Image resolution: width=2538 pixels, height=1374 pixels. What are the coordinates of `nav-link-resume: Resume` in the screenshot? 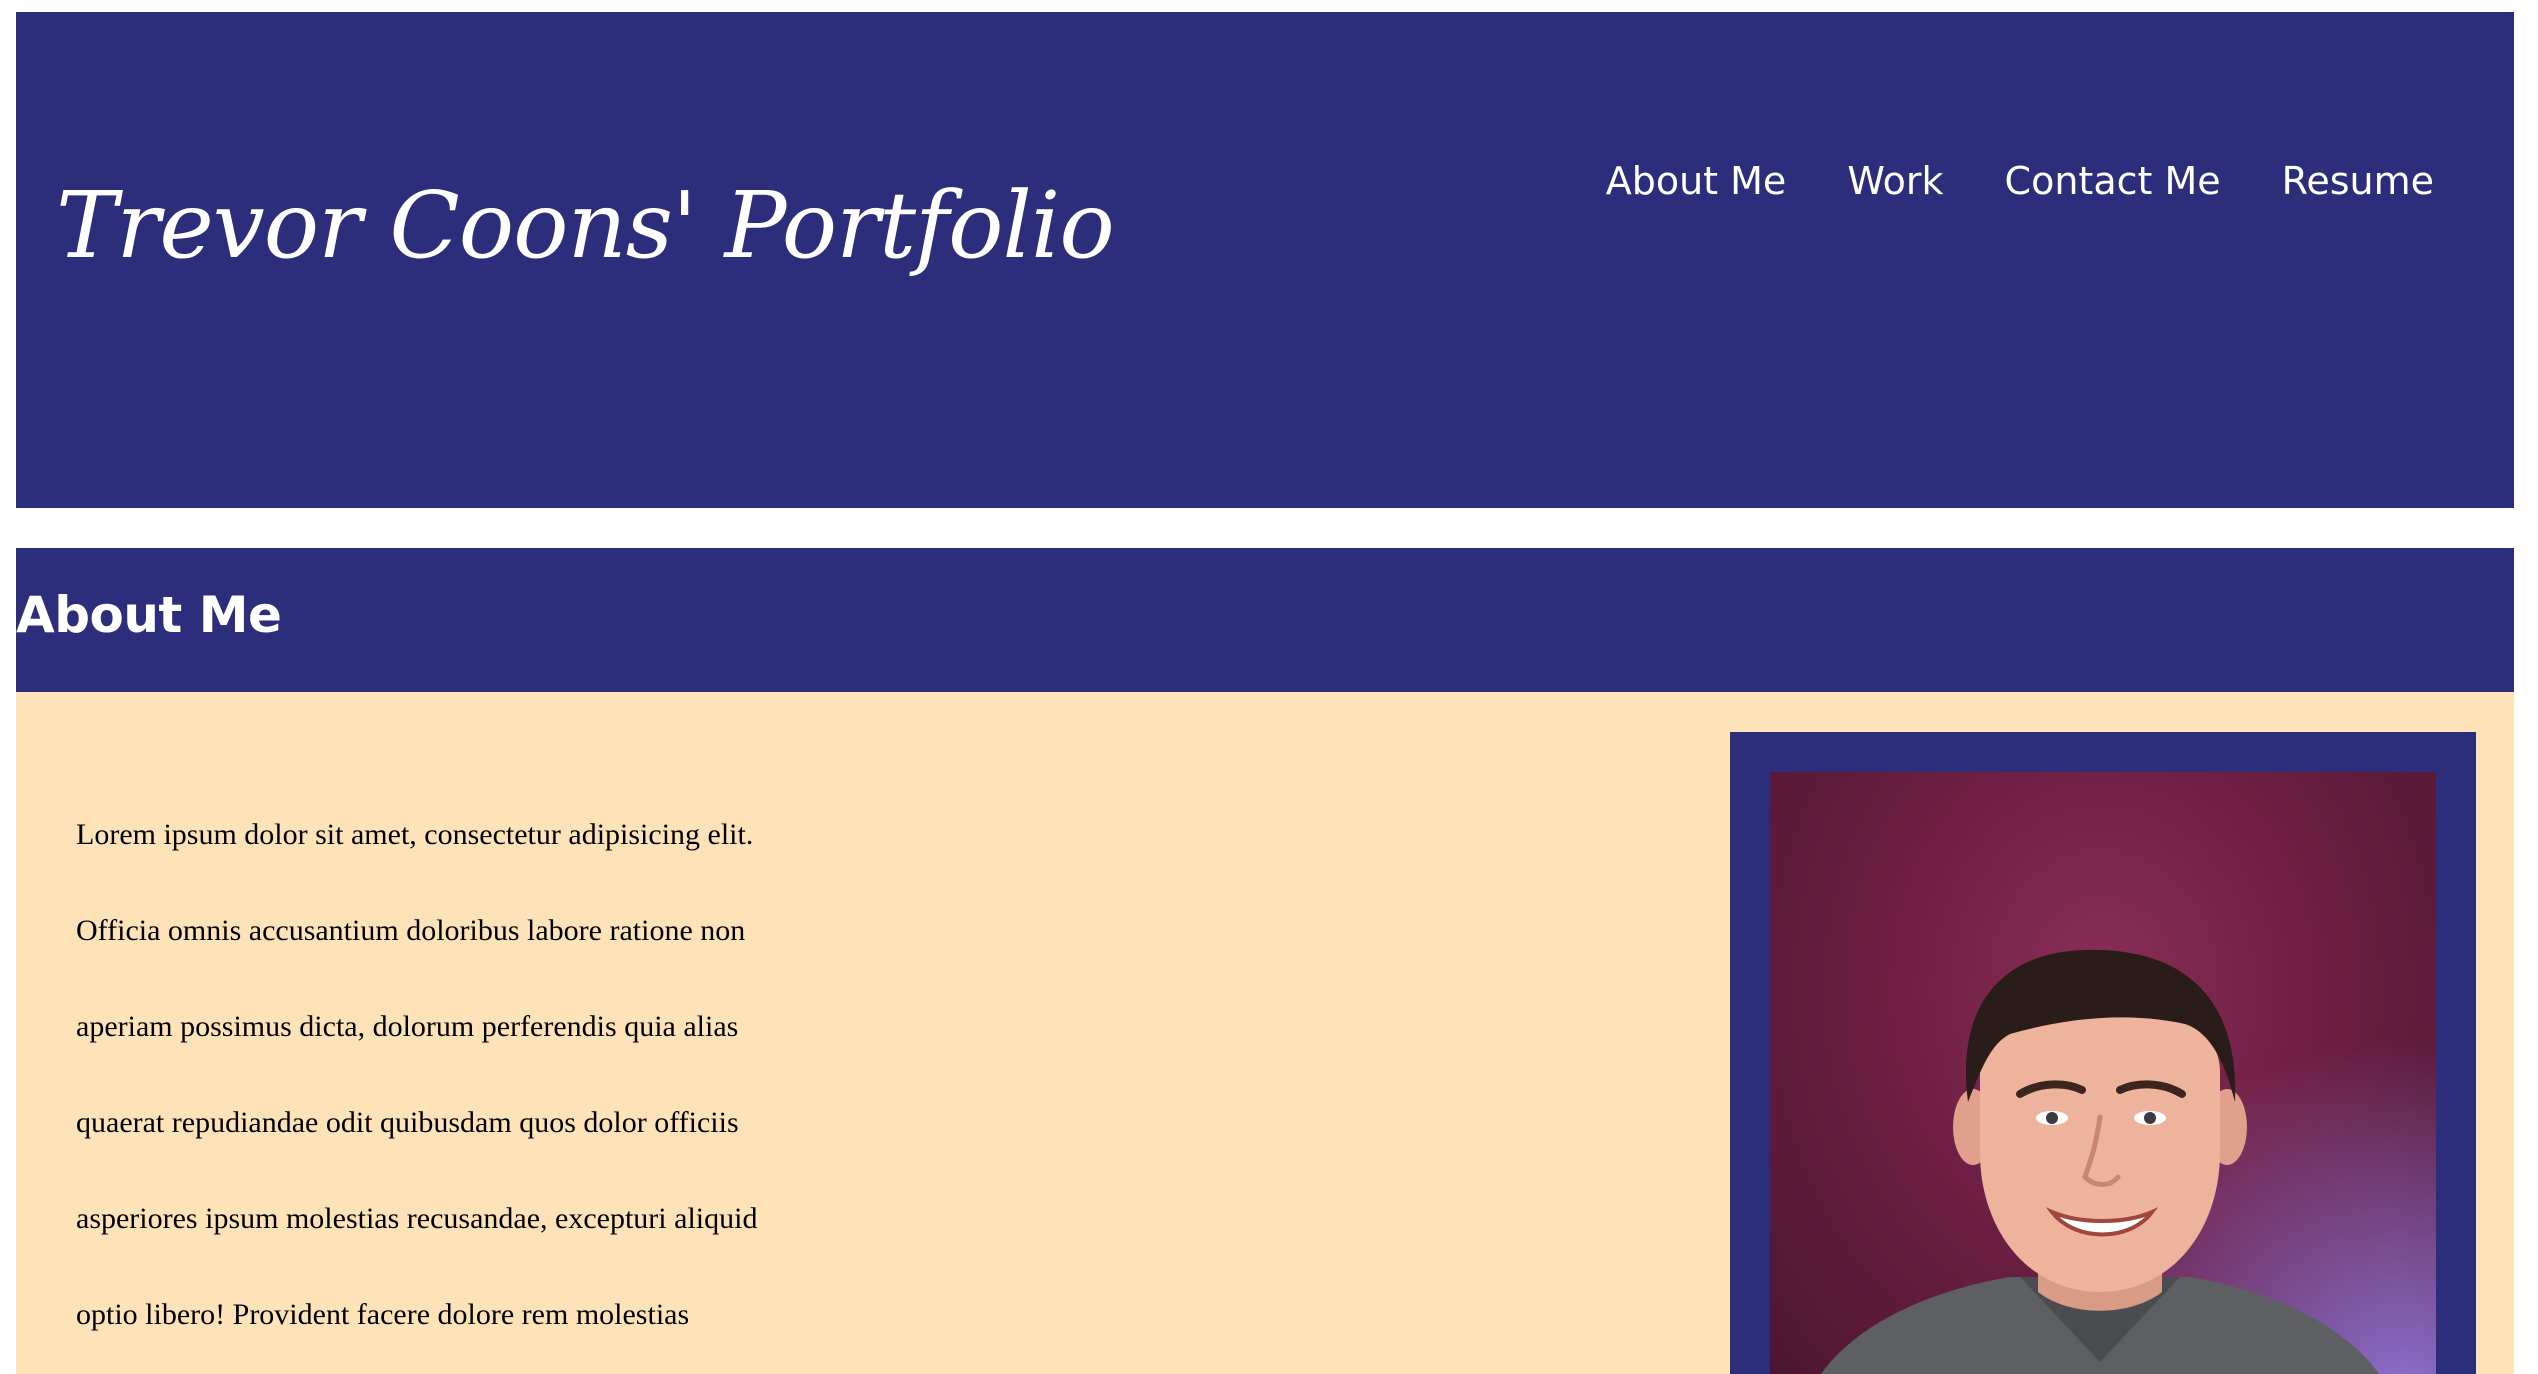 It's located at (2358, 181).